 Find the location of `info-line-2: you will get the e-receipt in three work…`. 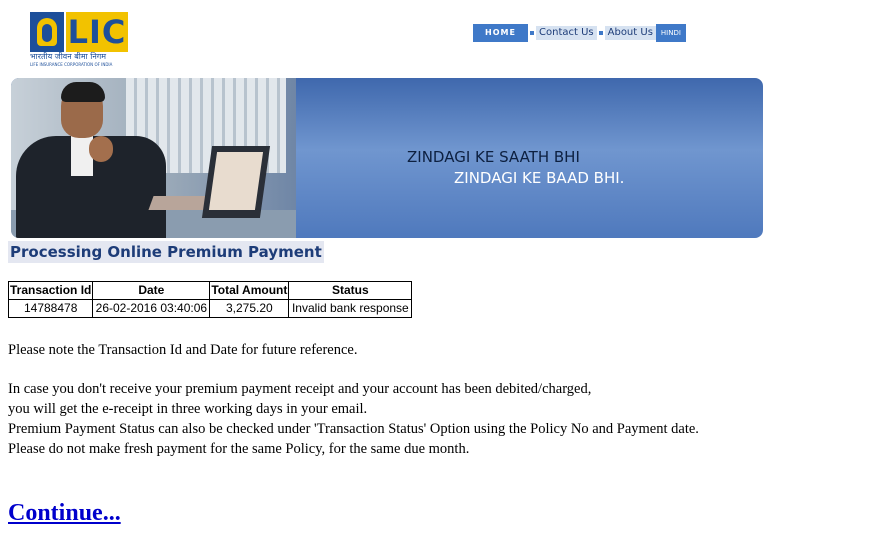

info-line-2: you will get the e-receipt in three work… is located at coordinates (188, 409).